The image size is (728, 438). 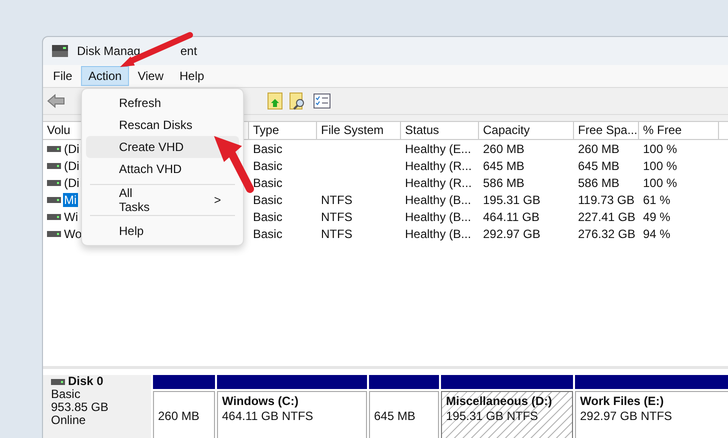 I want to click on partition-size: 645 MB, so click(x=395, y=416).